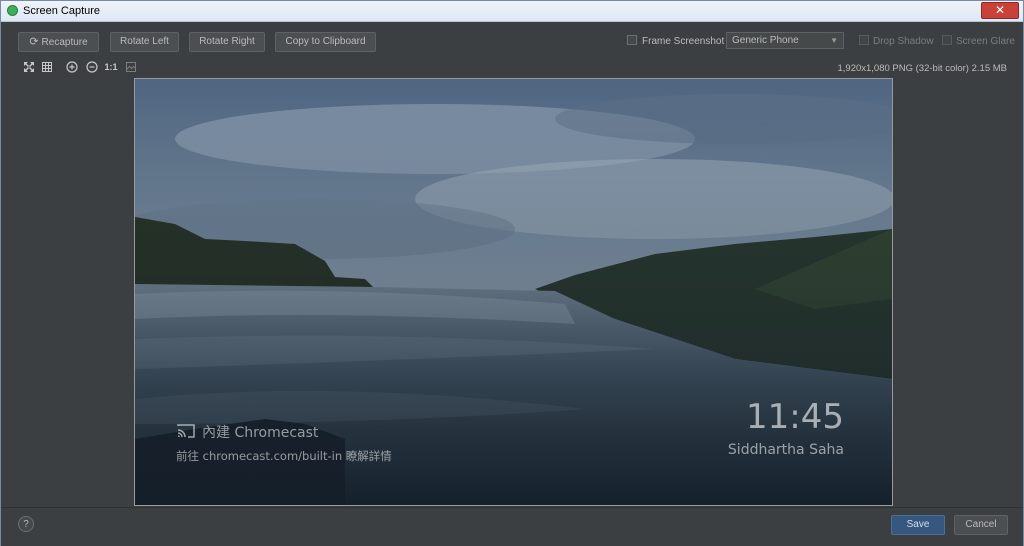 The height and width of the screenshot is (546, 1024). What do you see at coordinates (922, 68) in the screenshot?
I see `image-info: 1,920x1,080 PNG (32-bit color) 2.15 MB` at bounding box center [922, 68].